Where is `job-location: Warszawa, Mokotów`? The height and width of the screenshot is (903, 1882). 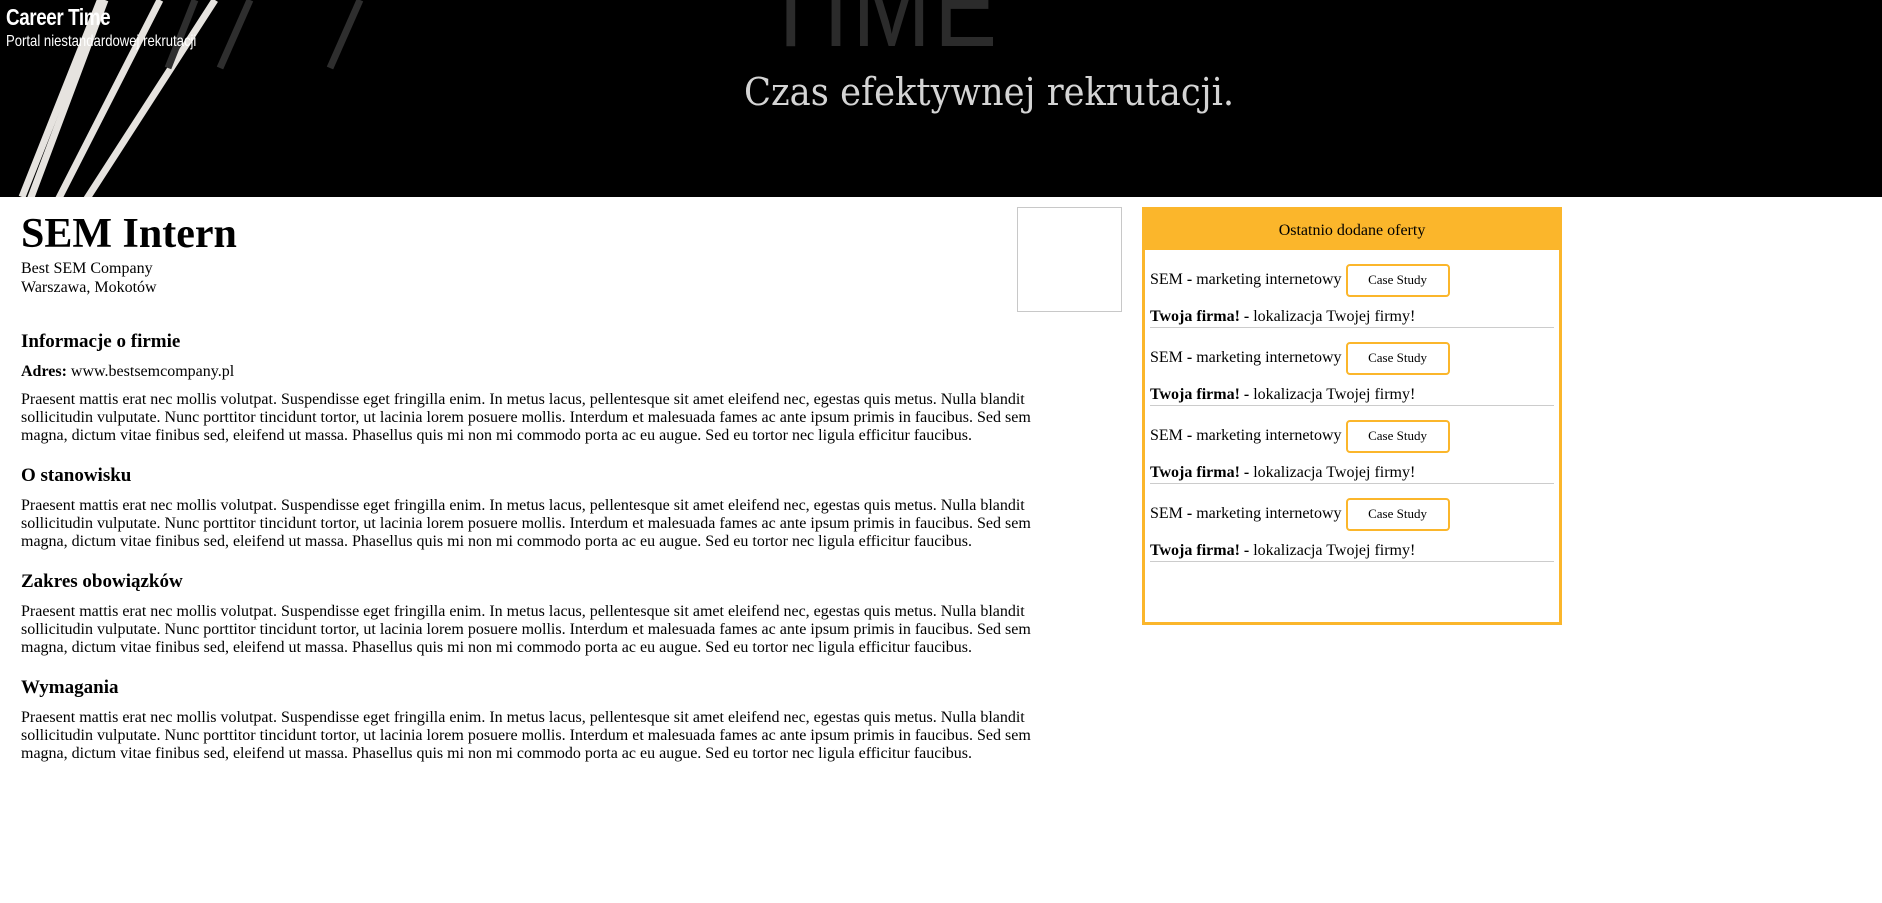 job-location: Warszawa, Mokotów is located at coordinates (89, 287).